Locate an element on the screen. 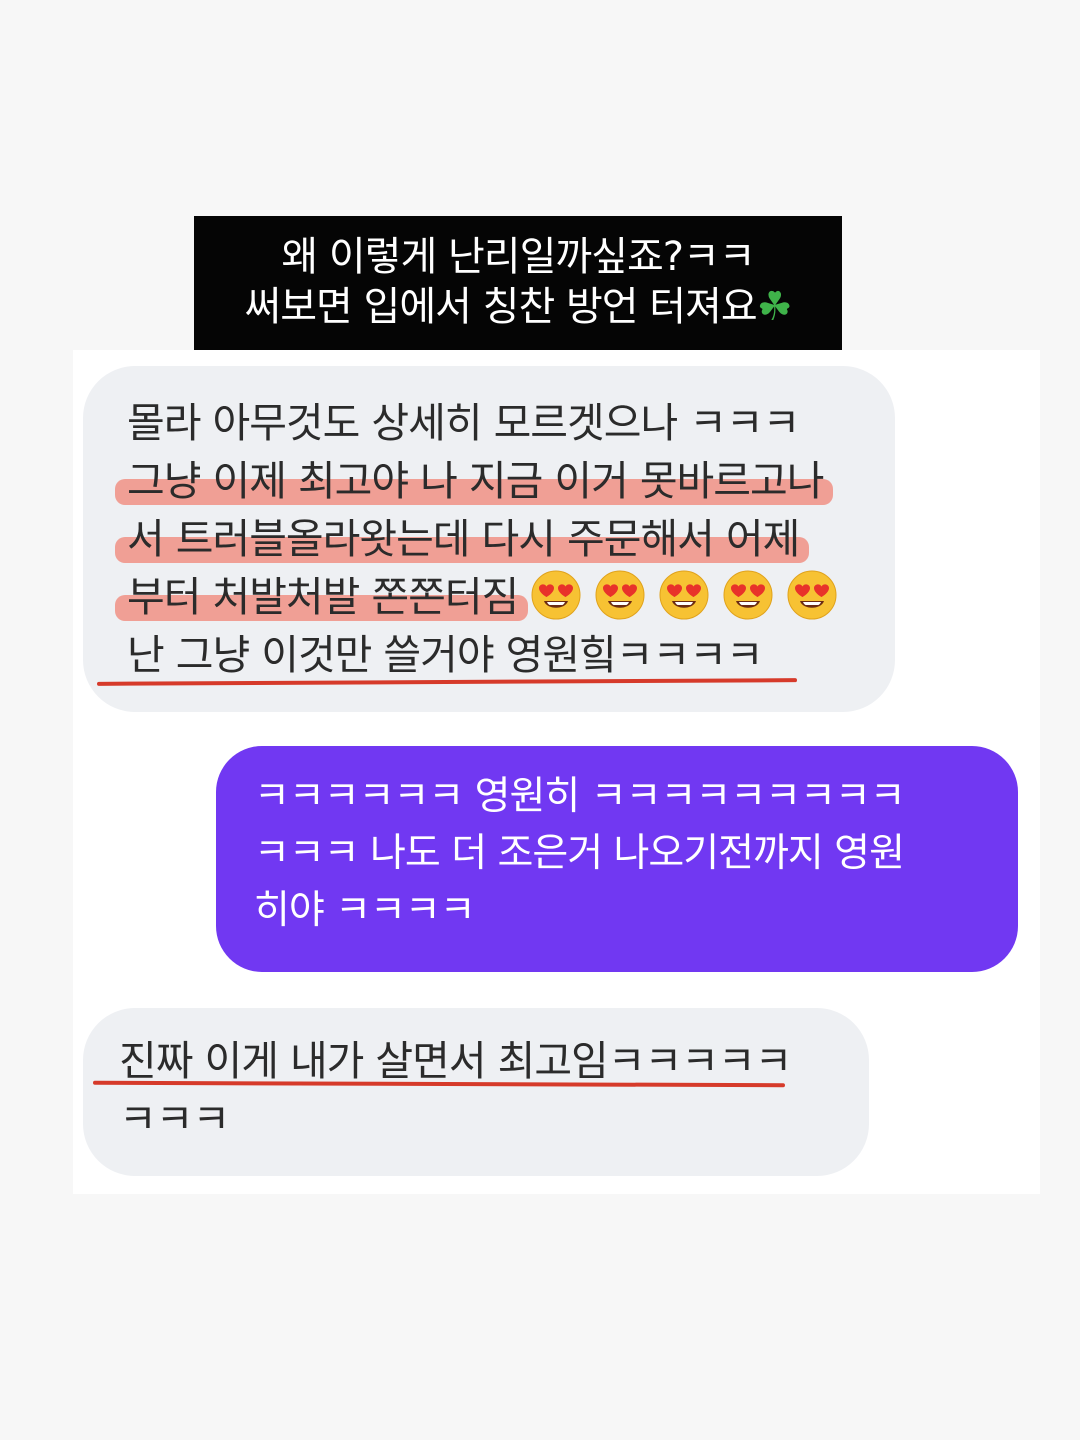 This screenshot has width=1080, height=1440. story-caption: 왜 이렇게 난리일까싶죠?ㅋㅋ 써보면 입에서 칭찬 방언 터져요☘ is located at coordinates (518, 283).